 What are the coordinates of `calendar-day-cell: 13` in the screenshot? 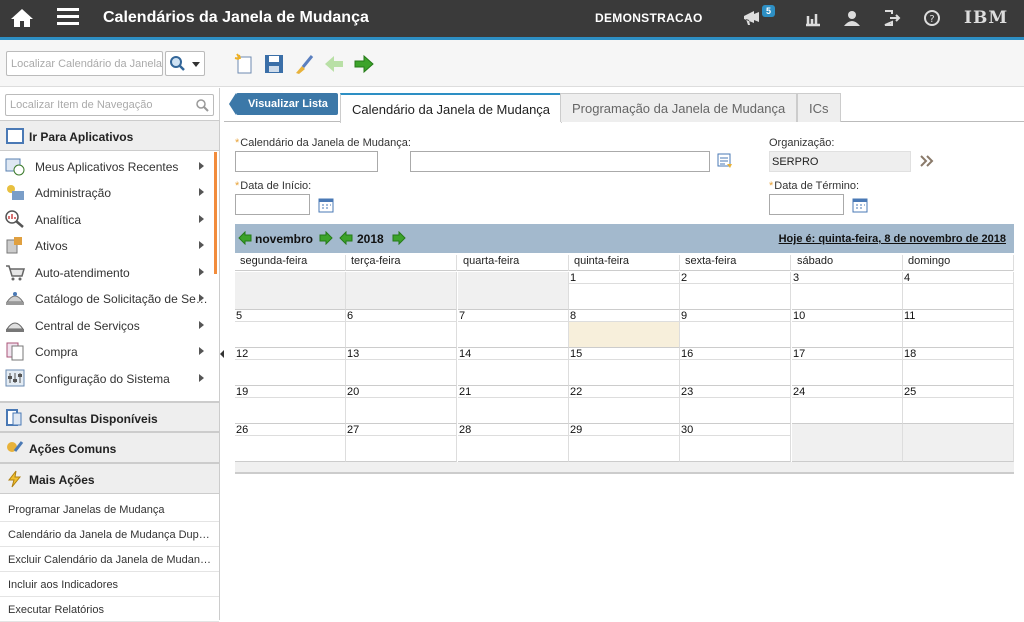 It's located at (401, 367).